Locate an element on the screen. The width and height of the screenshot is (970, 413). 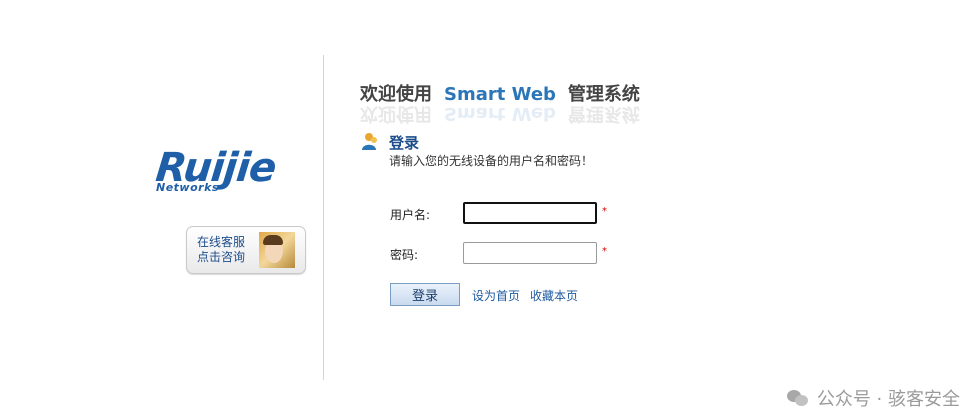
title-part-3: 管理系统 is located at coordinates (603, 94).